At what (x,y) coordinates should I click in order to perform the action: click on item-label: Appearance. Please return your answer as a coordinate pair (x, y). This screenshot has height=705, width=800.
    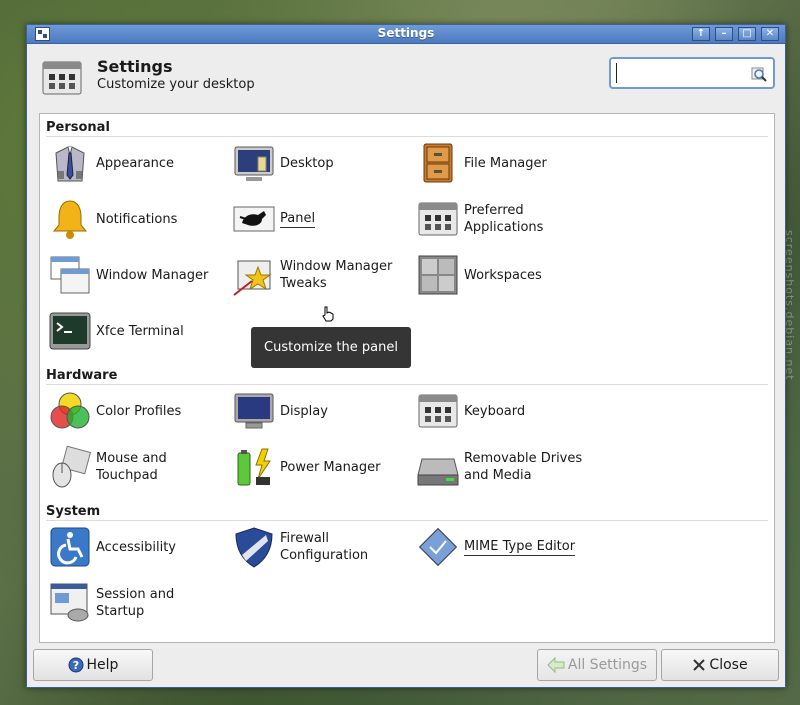
    Looking at the image, I should click on (135, 163).